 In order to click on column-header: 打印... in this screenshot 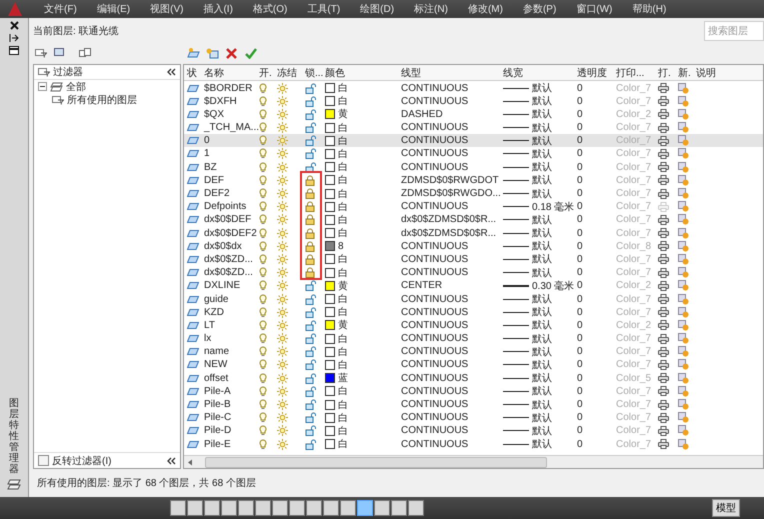, I will do `click(634, 73)`.